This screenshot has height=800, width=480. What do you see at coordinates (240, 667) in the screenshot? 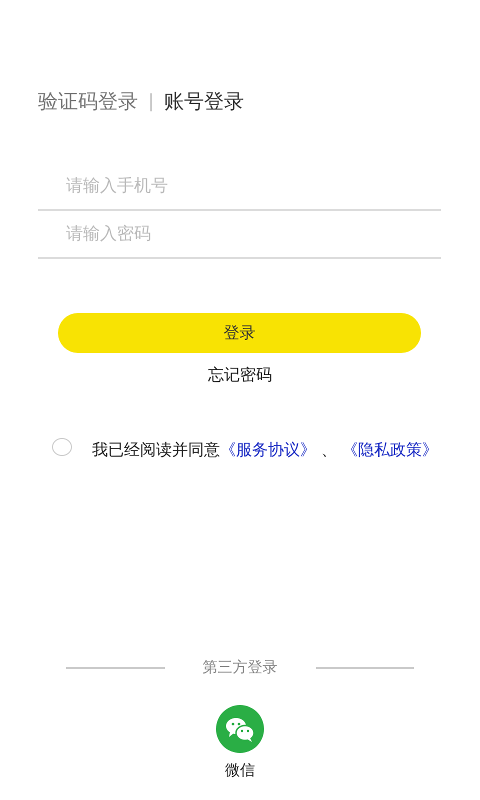
I see `section-title: 第三方登录` at bounding box center [240, 667].